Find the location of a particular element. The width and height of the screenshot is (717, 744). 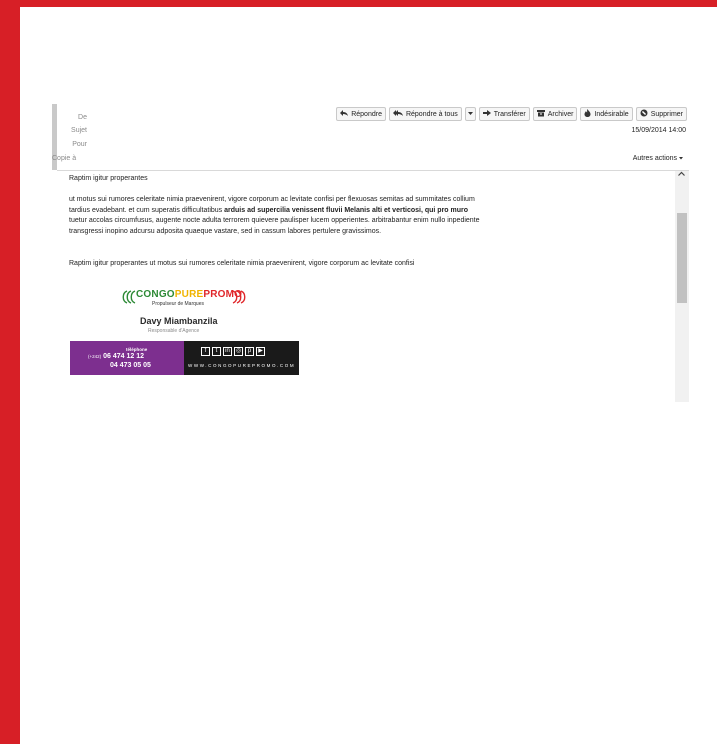

archive-icon is located at coordinates (540, 114).